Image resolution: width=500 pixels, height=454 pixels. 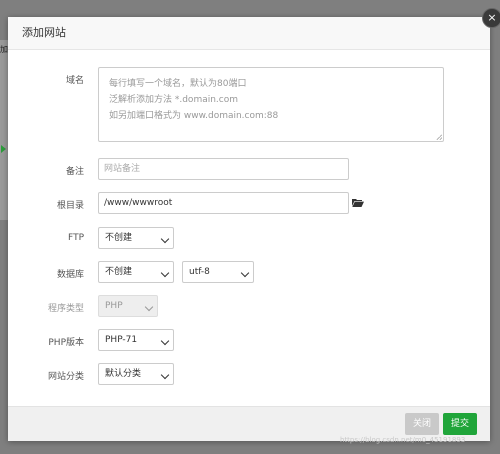 What do you see at coordinates (65, 377) in the screenshot?
I see `category-label: 网站分类` at bounding box center [65, 377].